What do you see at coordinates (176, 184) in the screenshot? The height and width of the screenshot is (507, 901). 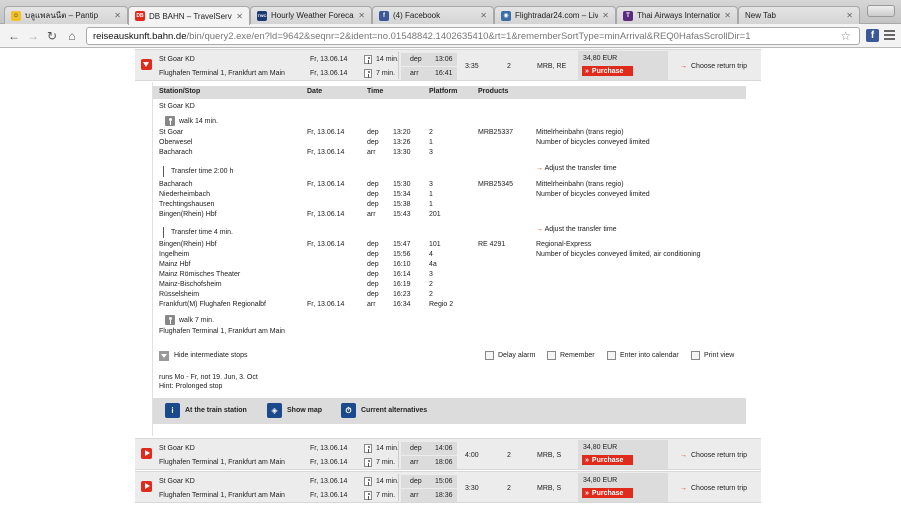 I see `stop-station: Bacharach` at bounding box center [176, 184].